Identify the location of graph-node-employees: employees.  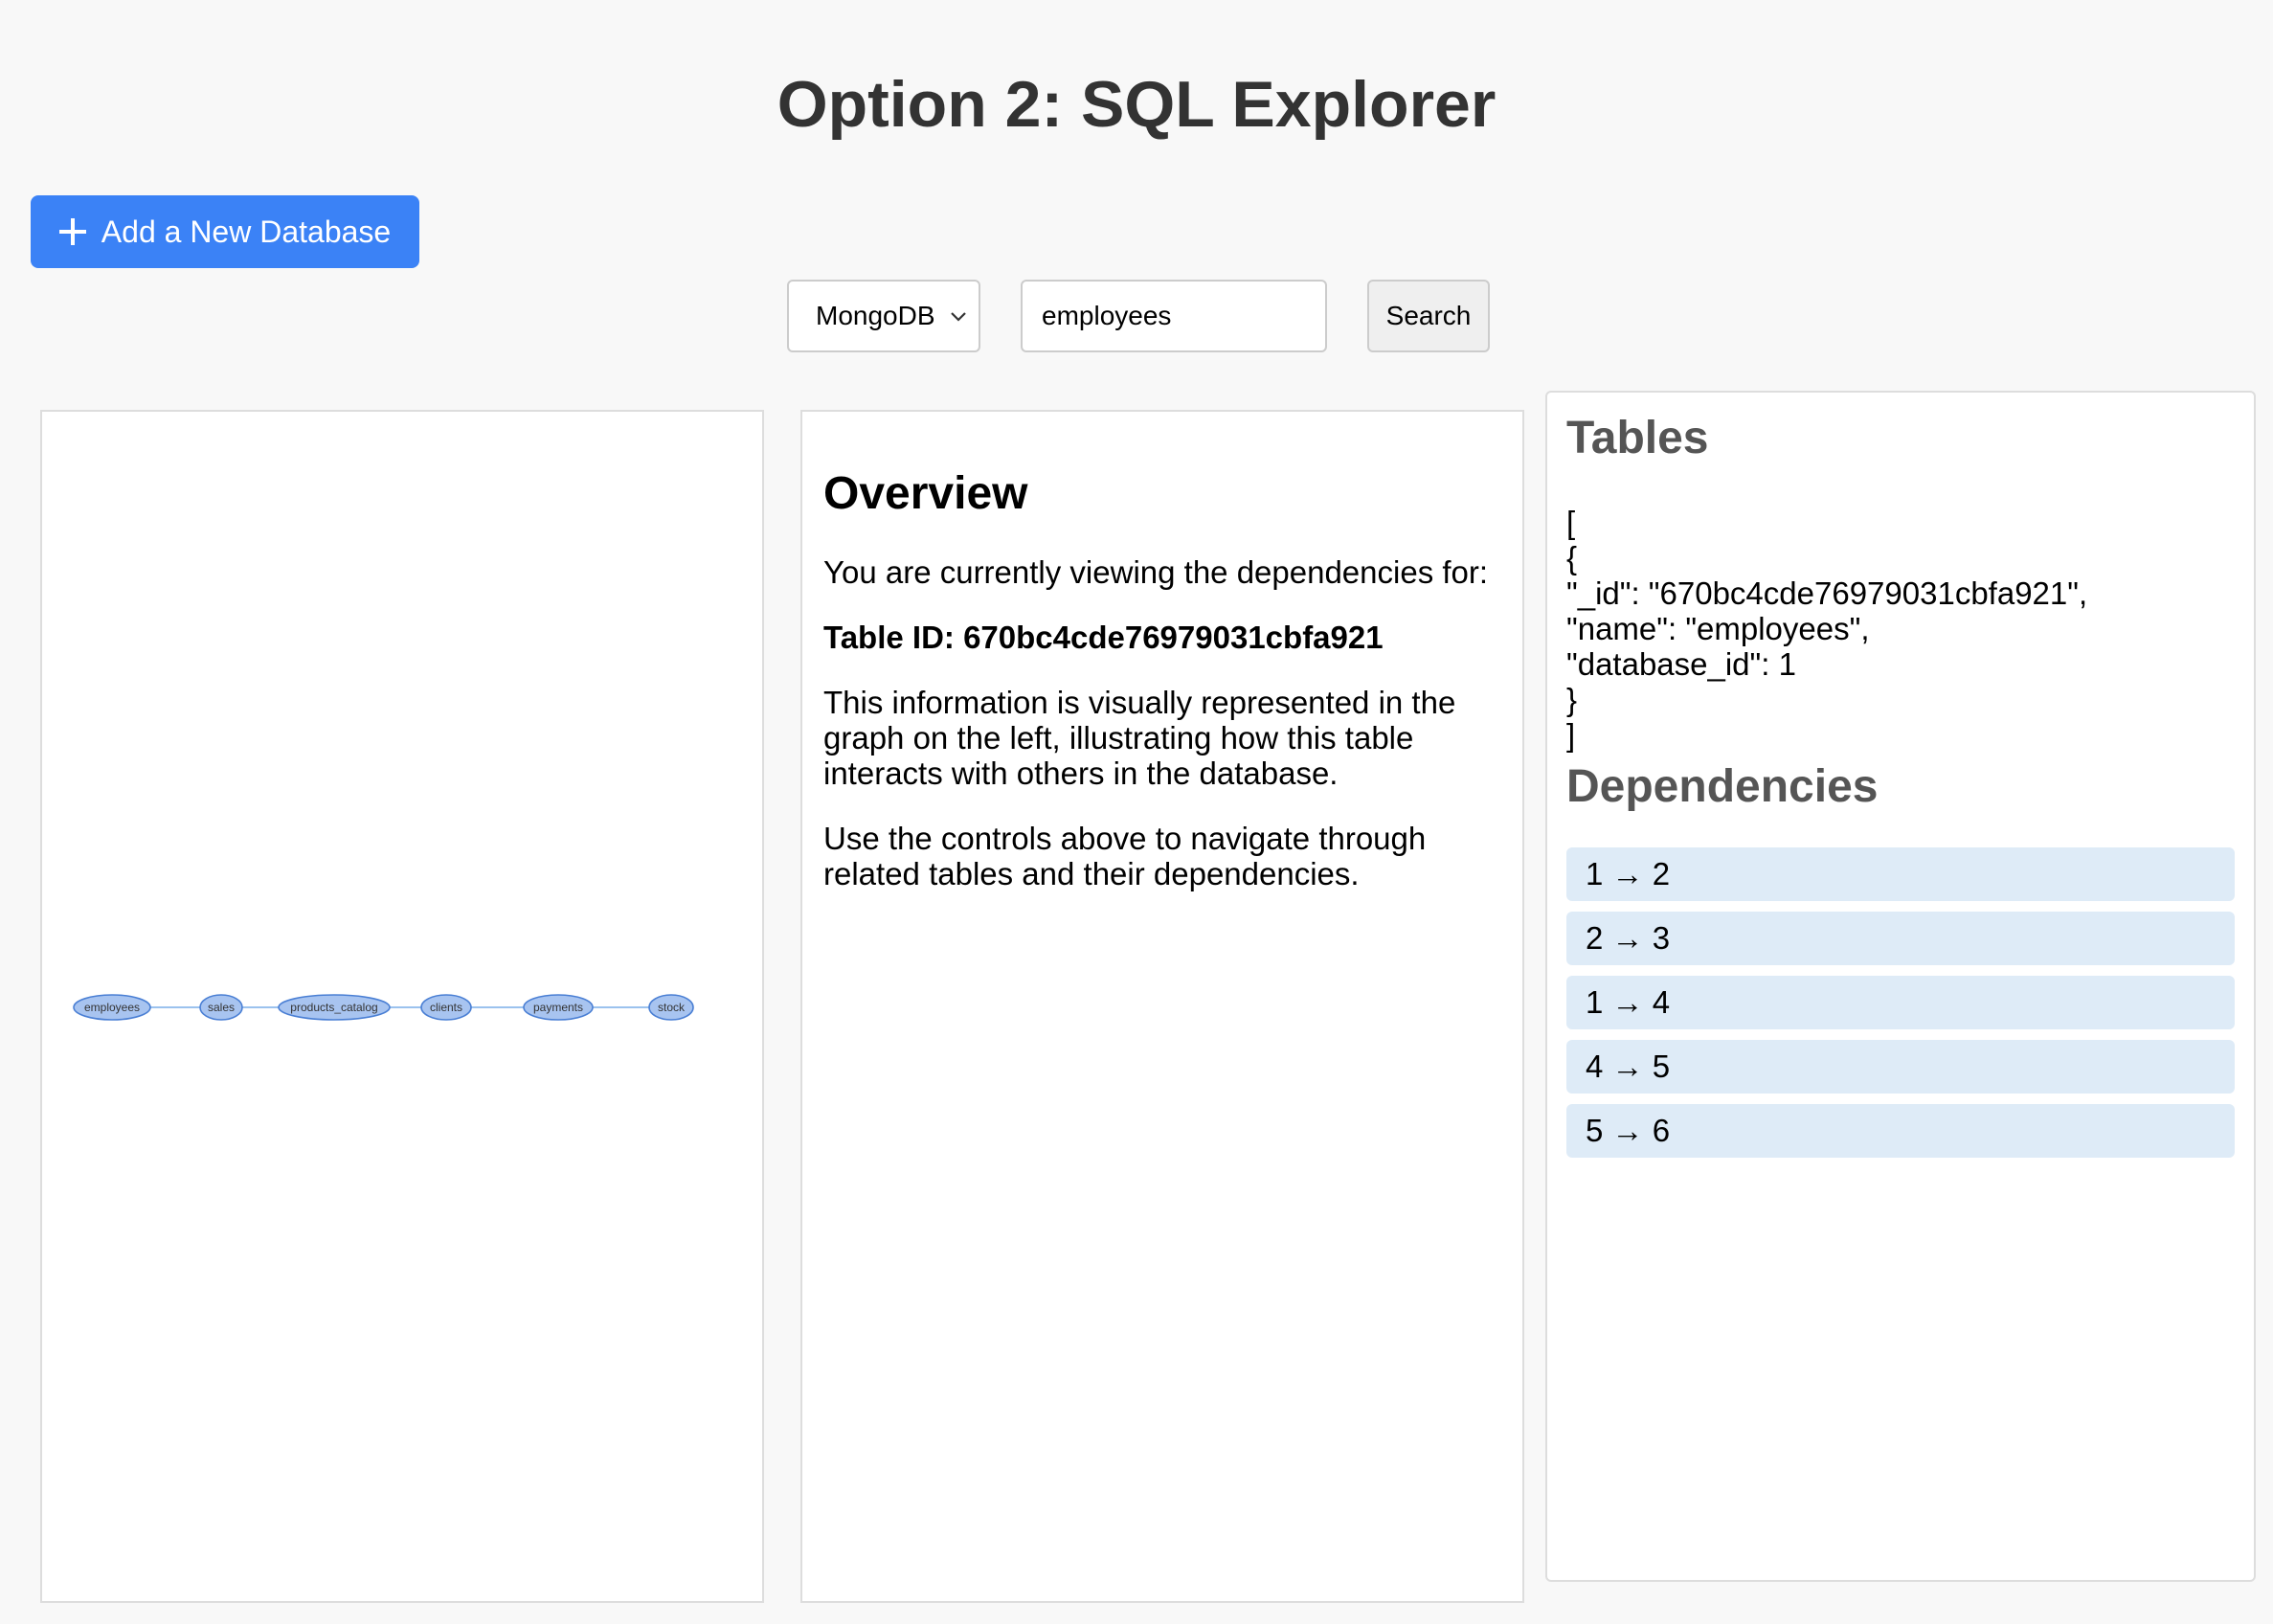
(112, 1007).